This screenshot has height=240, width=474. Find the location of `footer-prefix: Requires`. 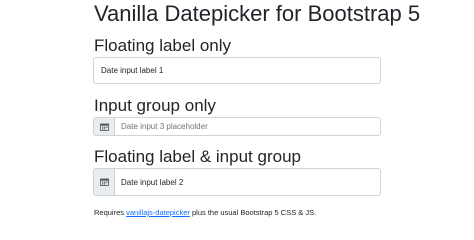

footer-prefix: Requires is located at coordinates (109, 212).